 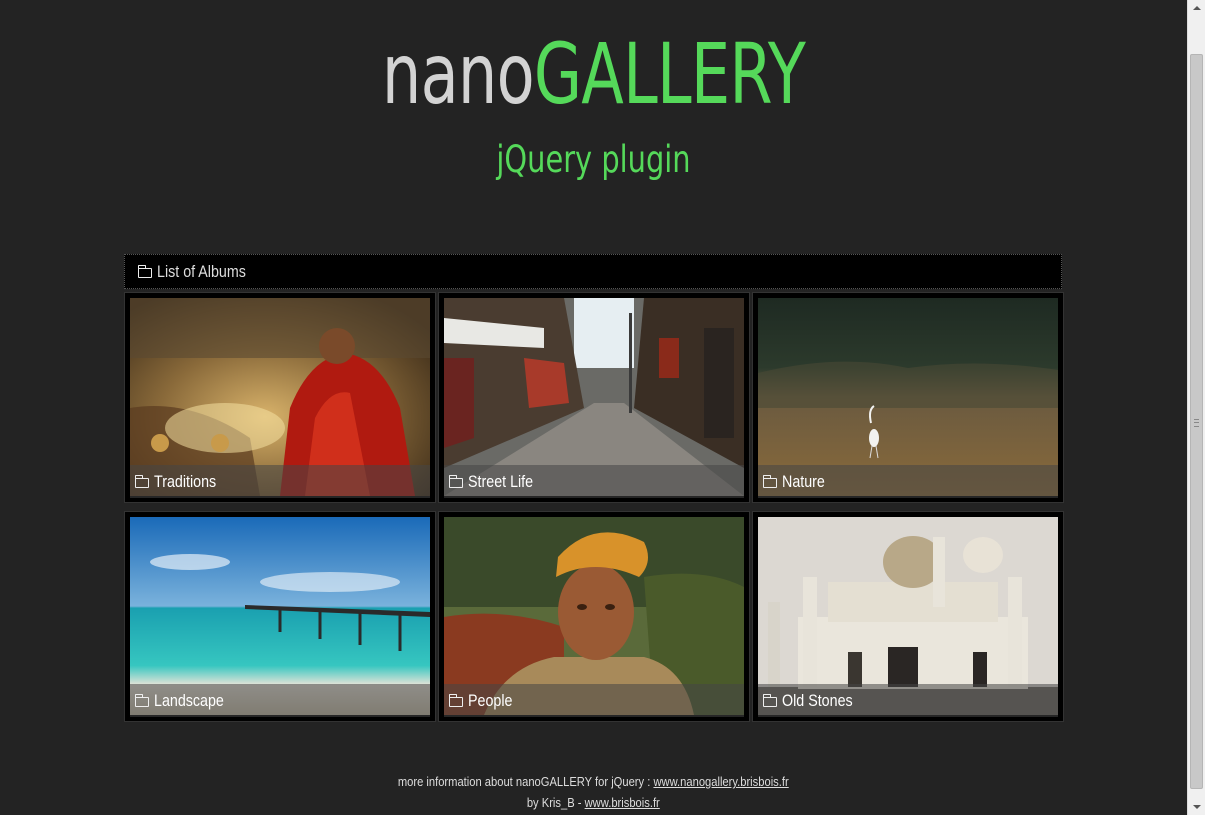 What do you see at coordinates (594, 397) in the screenshot?
I see `album-street-life: Street Life` at bounding box center [594, 397].